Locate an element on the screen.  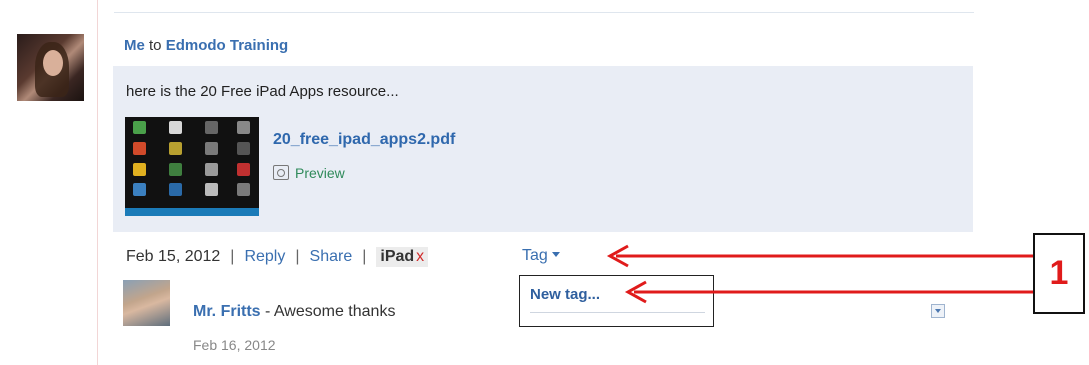
callout-number: 1 is located at coordinates (1059, 273).